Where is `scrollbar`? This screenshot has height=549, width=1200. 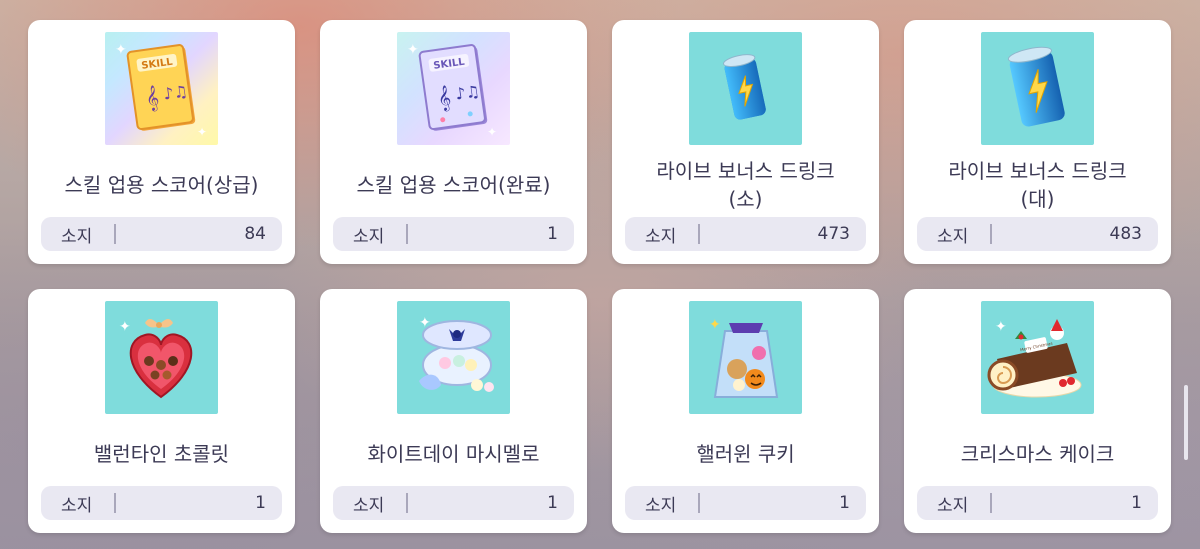
scrollbar is located at coordinates (1186, 422).